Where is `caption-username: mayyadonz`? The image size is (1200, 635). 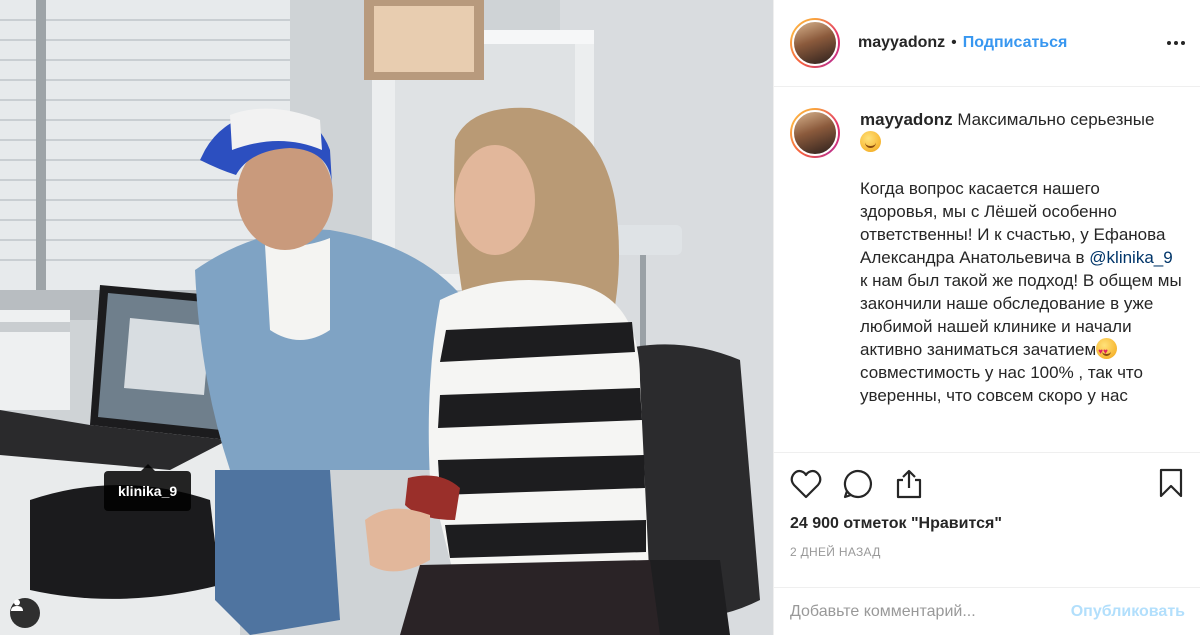
caption-username: mayyadonz is located at coordinates (906, 119).